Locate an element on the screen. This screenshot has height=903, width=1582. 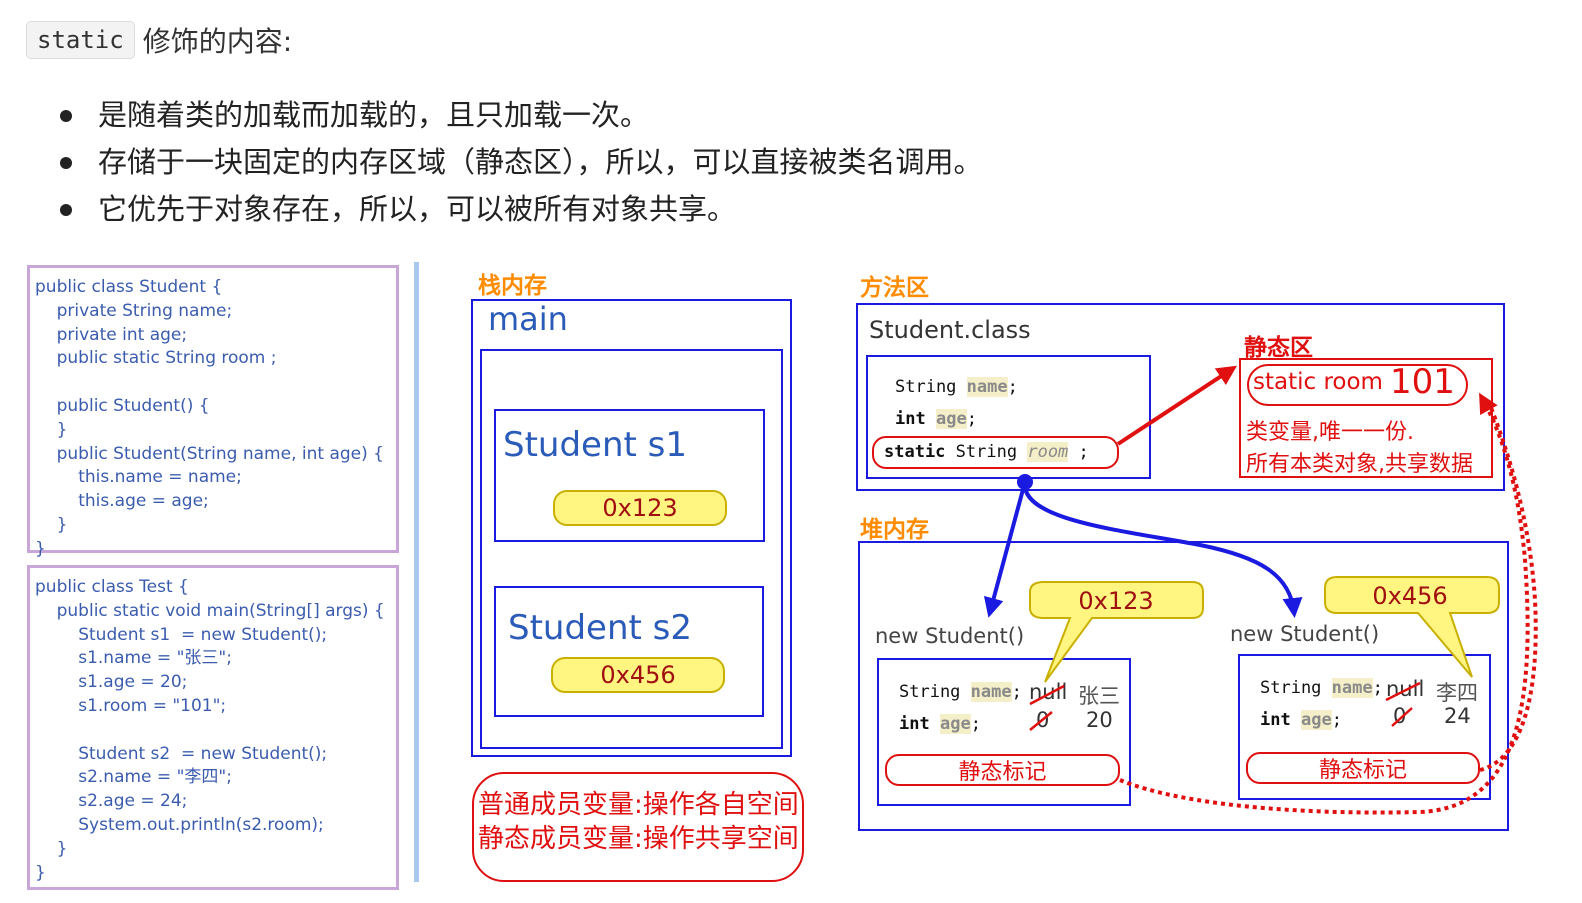
obj1-address-callout: 0x123 is located at coordinates (1116, 632).